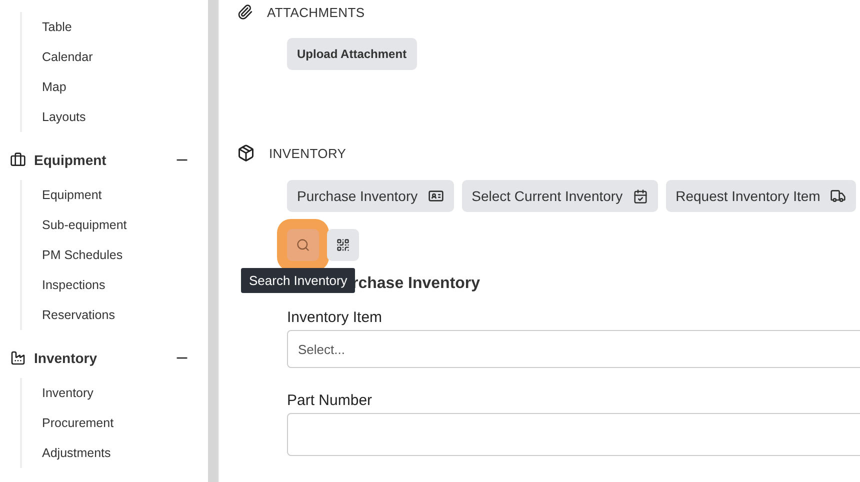 This screenshot has height=482, width=860. What do you see at coordinates (560, 196) in the screenshot?
I see `action-button: Select Current Inventory` at bounding box center [560, 196].